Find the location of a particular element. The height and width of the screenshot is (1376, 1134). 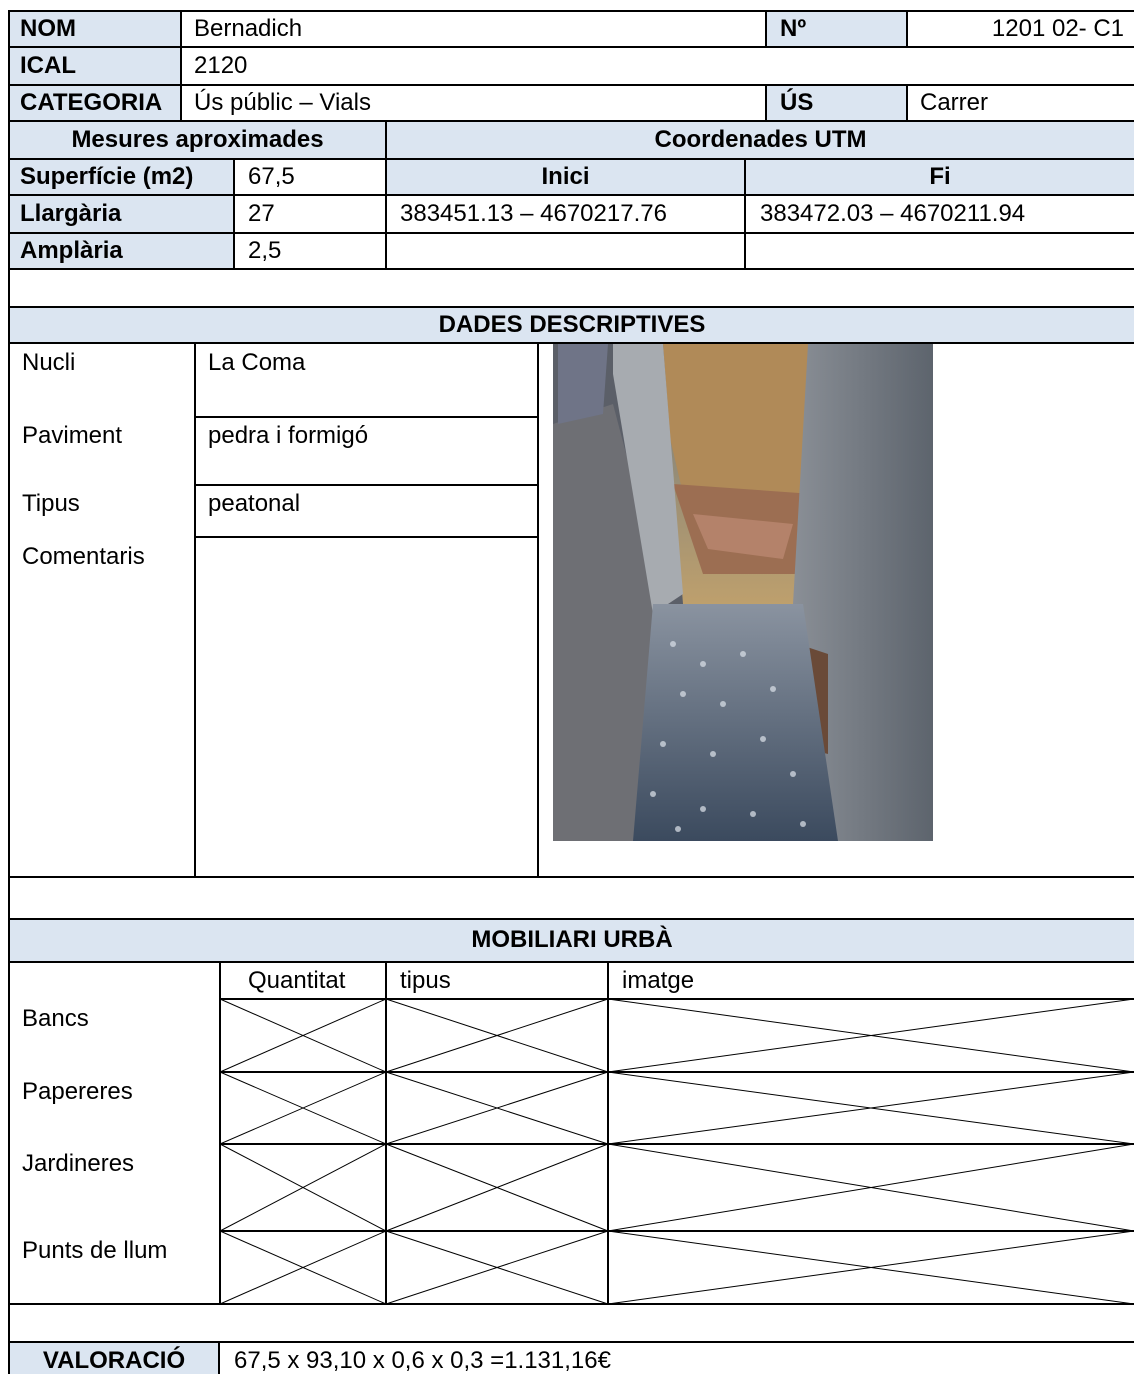

utm-title: Coordenades UTM is located at coordinates (760, 139).